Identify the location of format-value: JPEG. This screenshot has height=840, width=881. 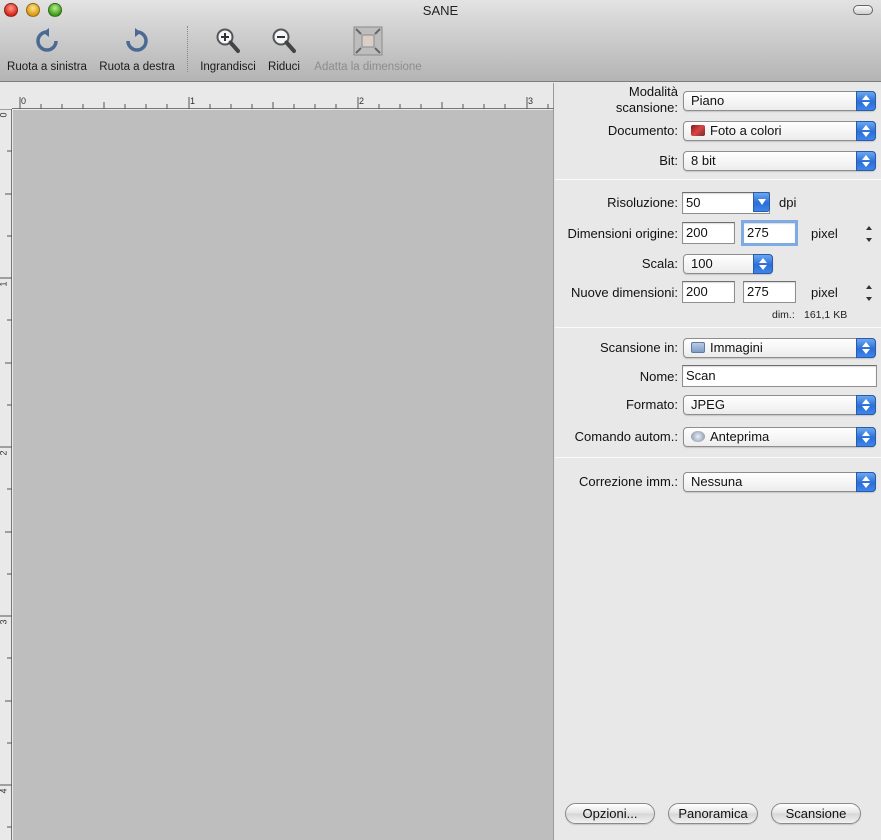
(708, 404).